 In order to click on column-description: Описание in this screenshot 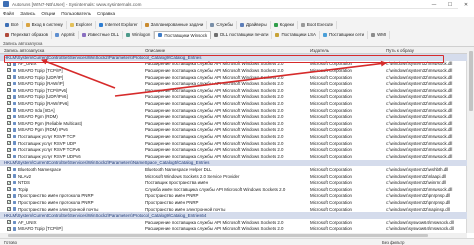, I will do `click(155, 50)`.